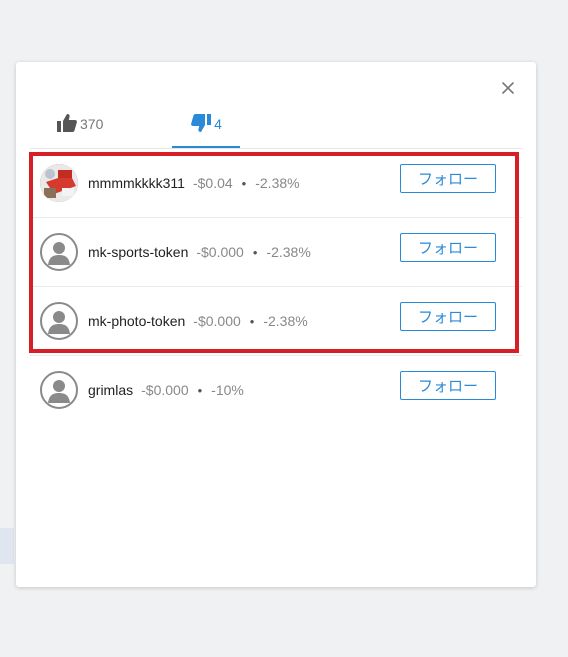  What do you see at coordinates (136, 321) in the screenshot?
I see `username: mk-photo-token` at bounding box center [136, 321].